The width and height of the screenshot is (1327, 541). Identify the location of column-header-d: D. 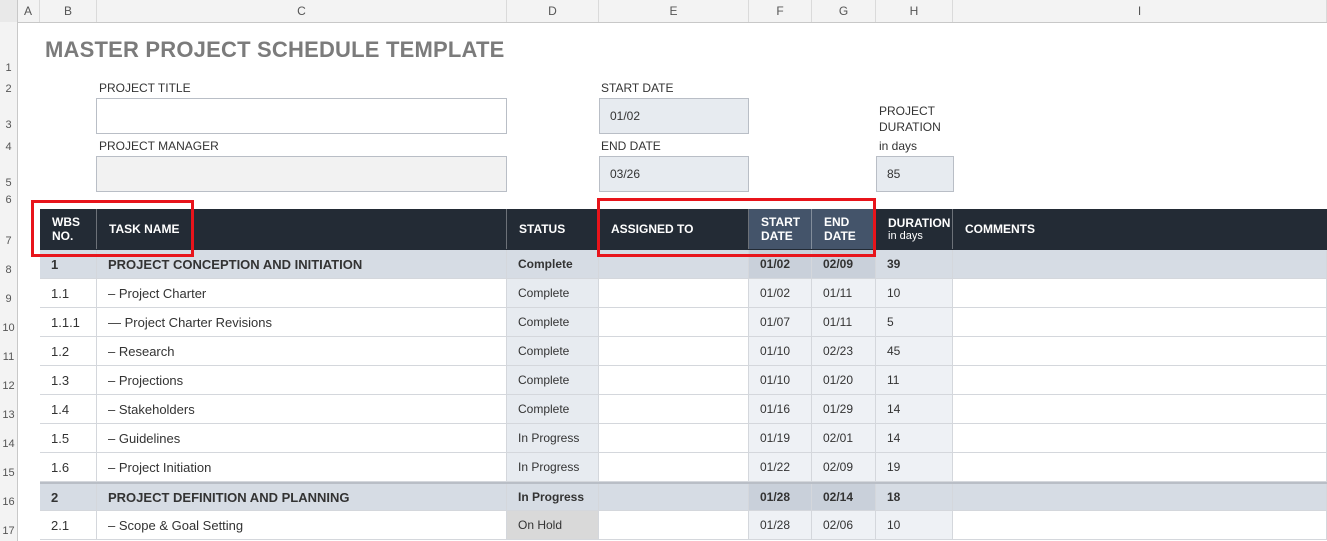
(553, 11).